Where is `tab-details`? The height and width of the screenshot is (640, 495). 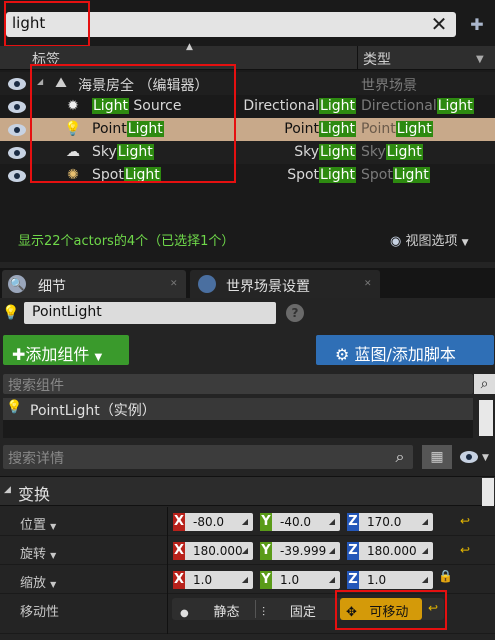
tab-details is located at coordinates (94, 284).